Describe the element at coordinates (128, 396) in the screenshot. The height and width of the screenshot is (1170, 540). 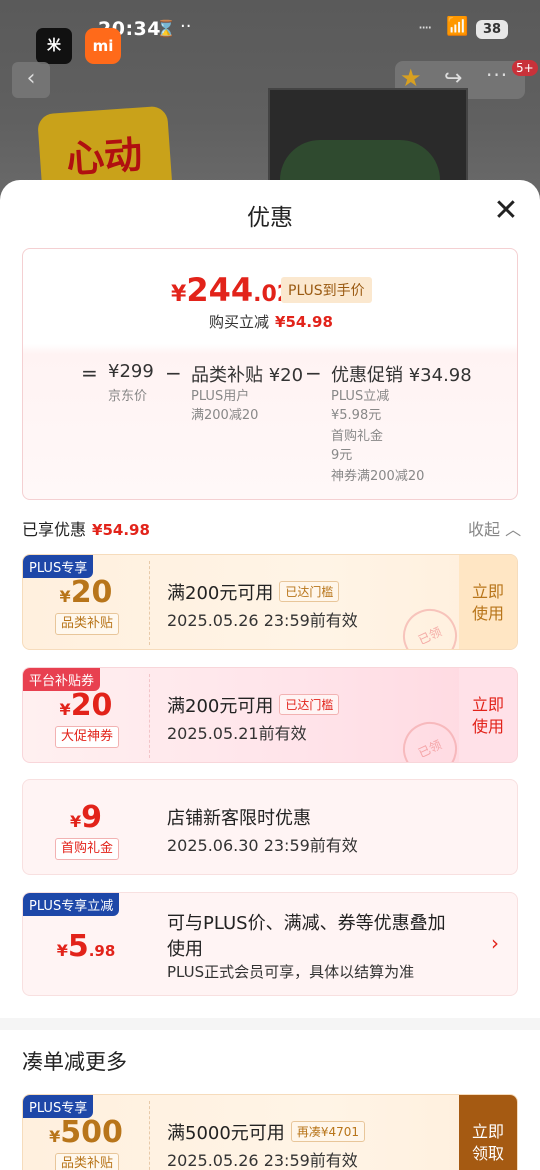
I see `jd-price-label: 京东价` at that location.